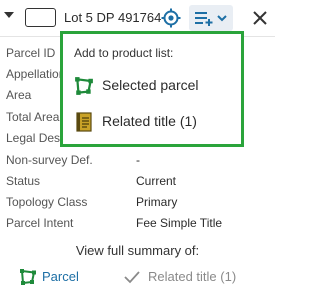  I want to click on add-related-title-item: Related title (1), so click(155, 122).